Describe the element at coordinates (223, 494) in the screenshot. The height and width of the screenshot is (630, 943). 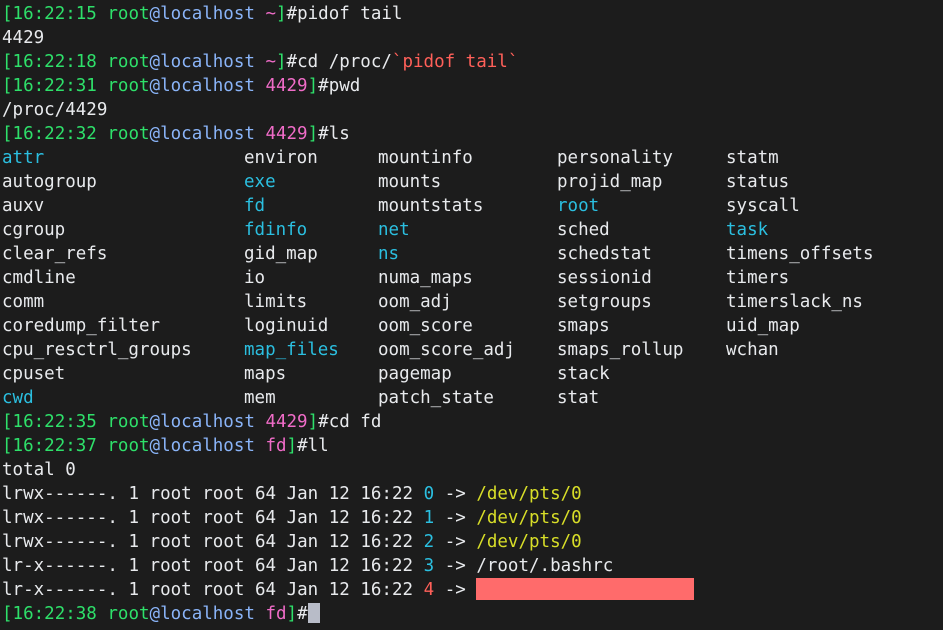
I see `ll-group: root` at that location.